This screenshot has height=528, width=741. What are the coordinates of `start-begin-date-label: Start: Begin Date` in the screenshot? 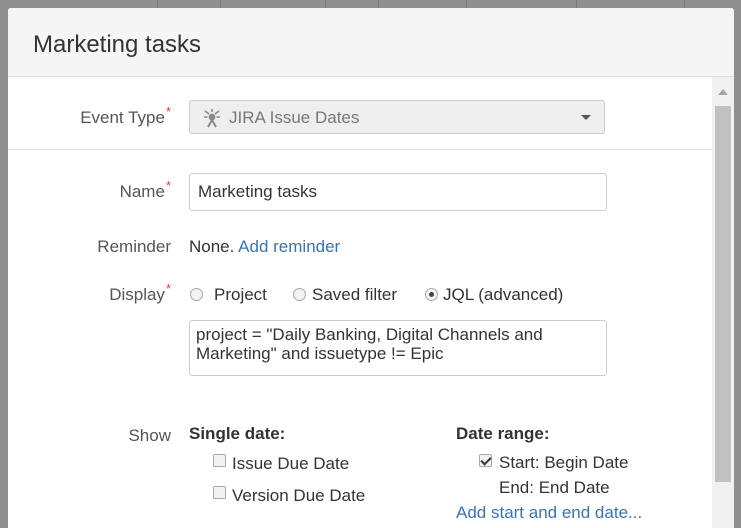 It's located at (563, 463).